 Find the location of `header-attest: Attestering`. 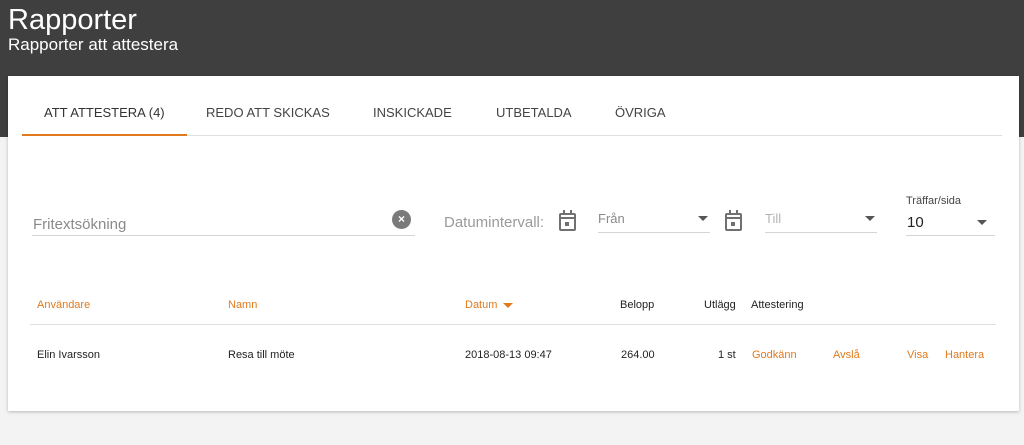

header-attest: Attestering is located at coordinates (777, 305).